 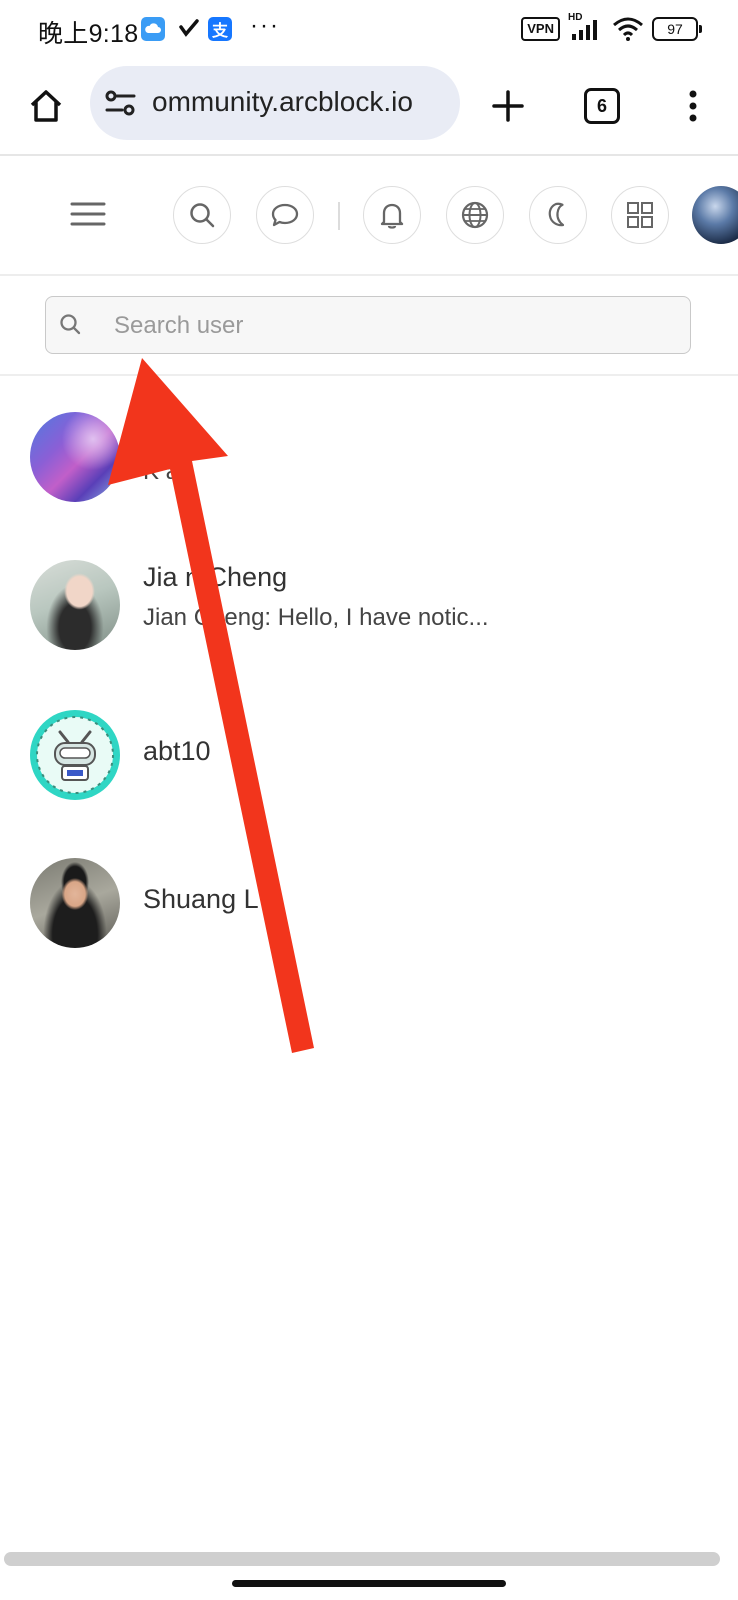 I want to click on conversation-preview: K a:, so click(x=164, y=471).